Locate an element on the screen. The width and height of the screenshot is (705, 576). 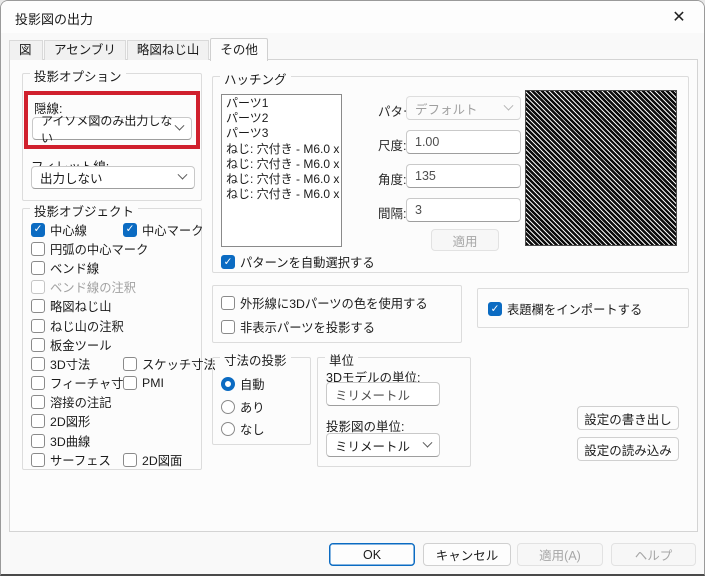
dimension-projection-title: 寸法の投影 is located at coordinates (255, 359).